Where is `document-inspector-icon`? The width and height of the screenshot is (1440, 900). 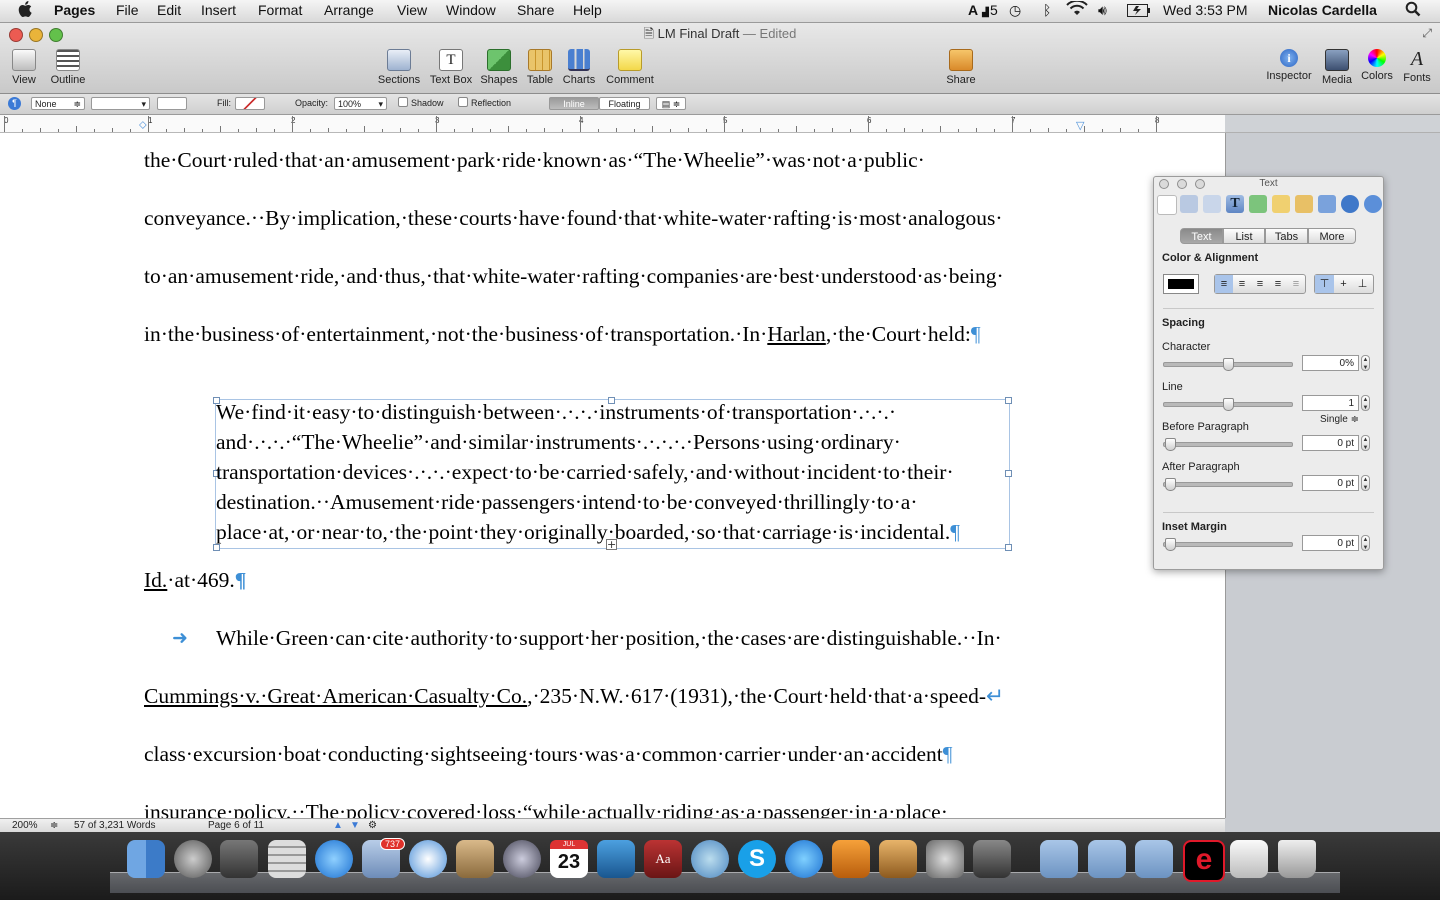 document-inspector-icon is located at coordinates (1167, 205).